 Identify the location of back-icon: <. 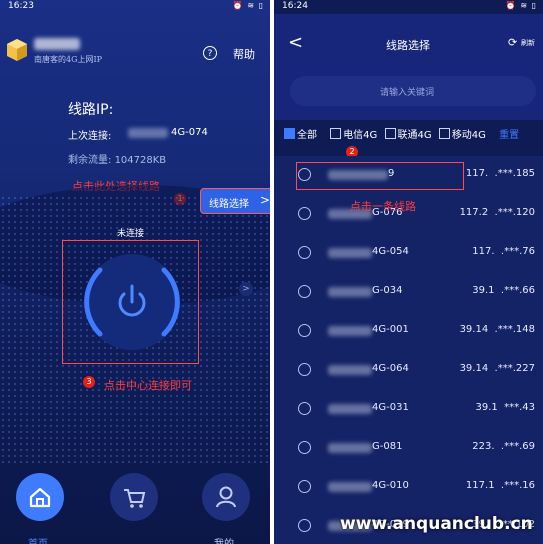
(295, 42).